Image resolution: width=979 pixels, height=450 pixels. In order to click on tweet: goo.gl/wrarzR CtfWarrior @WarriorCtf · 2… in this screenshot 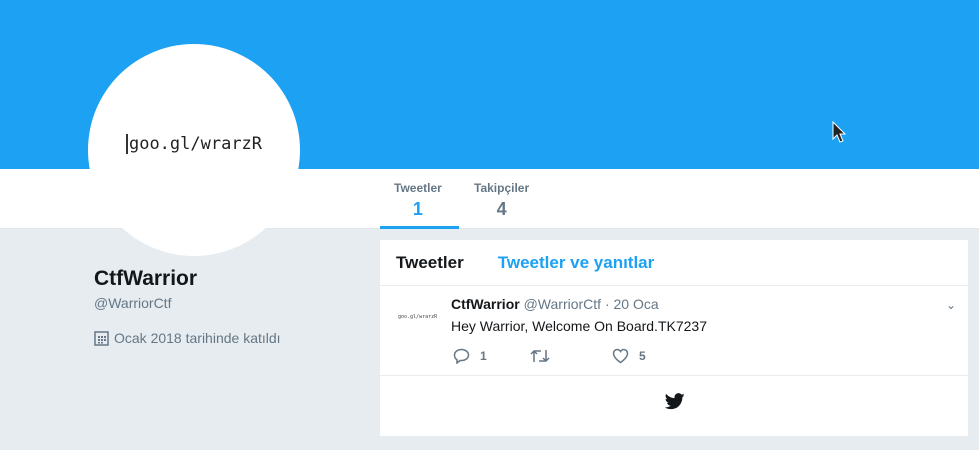, I will do `click(674, 331)`.